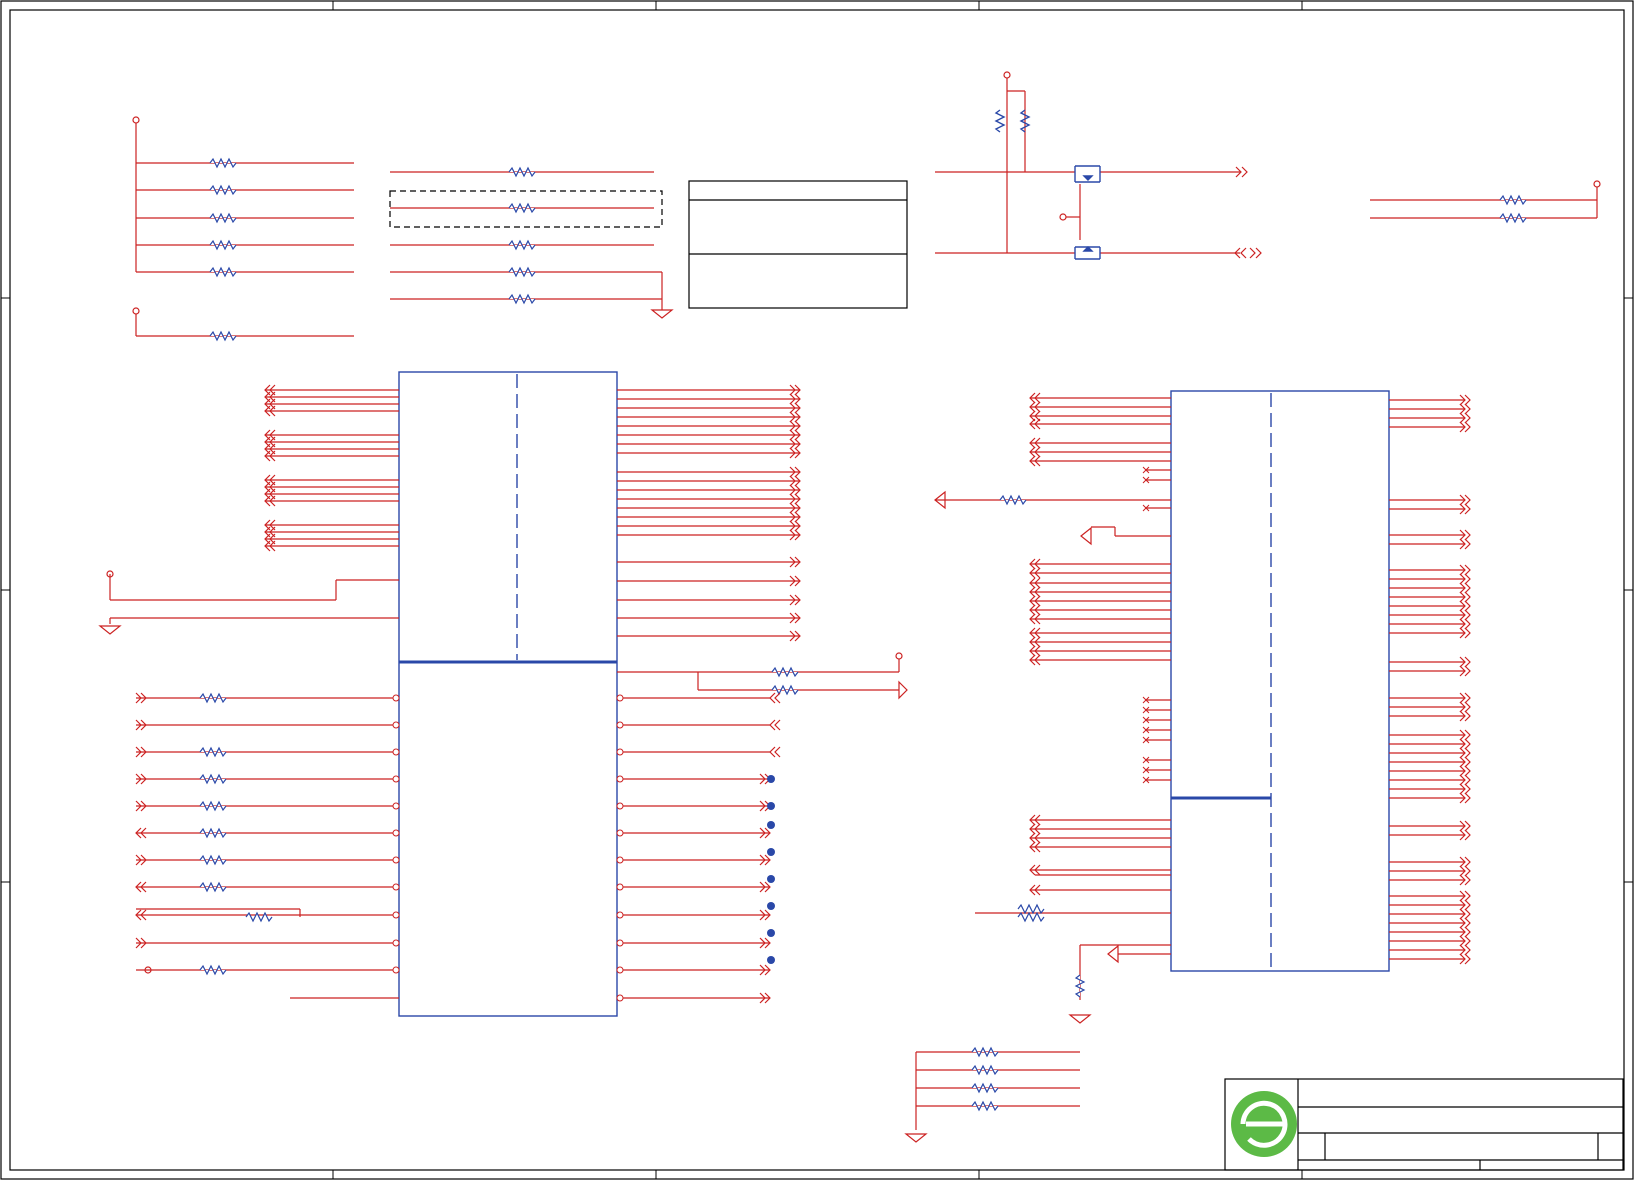 The image size is (1634, 1180). I want to click on ic-u2-resistors, so click(1042, 746).